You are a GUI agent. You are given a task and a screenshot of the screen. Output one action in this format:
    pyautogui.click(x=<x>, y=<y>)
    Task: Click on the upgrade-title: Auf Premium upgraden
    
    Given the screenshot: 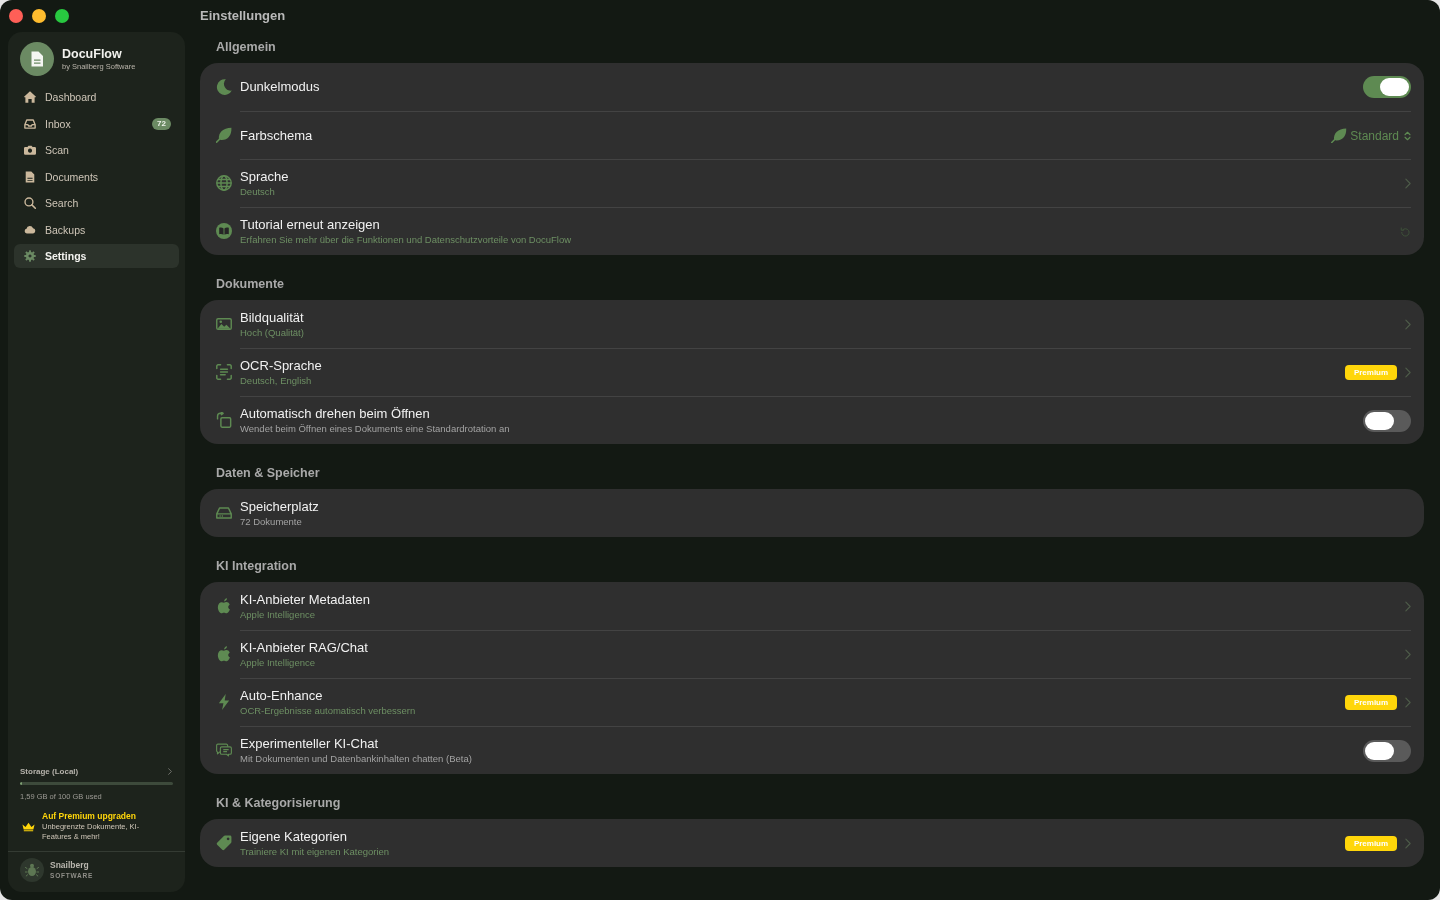 What is the action you would take?
    pyautogui.click(x=103, y=816)
    